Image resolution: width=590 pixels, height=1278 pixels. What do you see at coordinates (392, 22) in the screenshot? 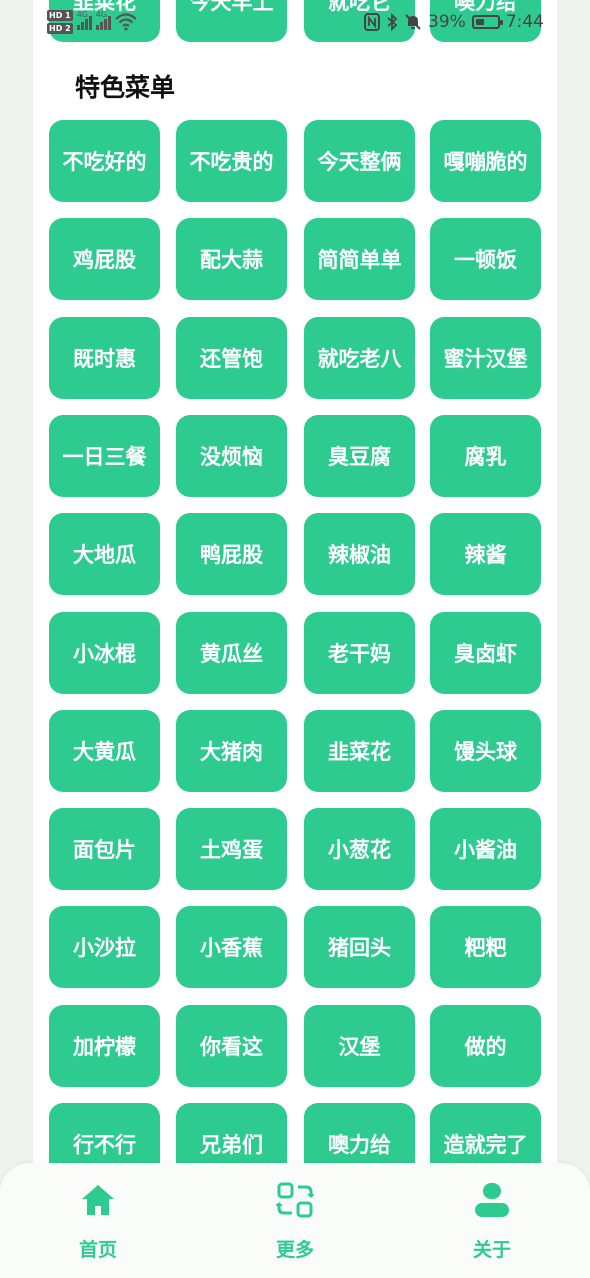
I see `bluetooth-icon` at bounding box center [392, 22].